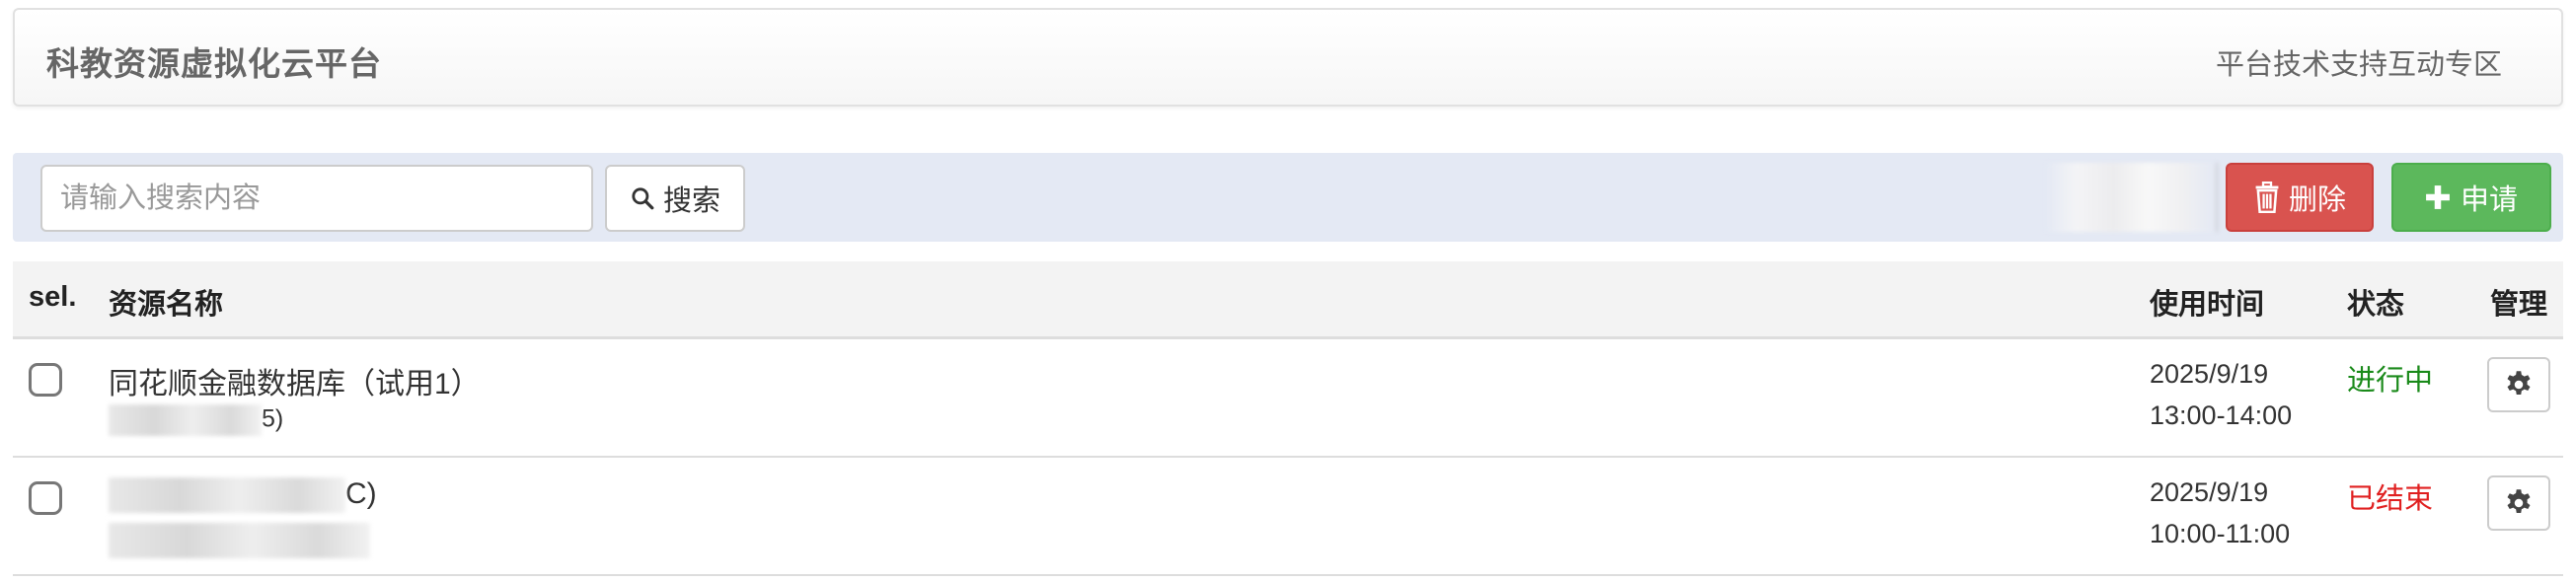 This screenshot has height=582, width=2576. I want to click on col-manage: 管理, so click(2519, 305).